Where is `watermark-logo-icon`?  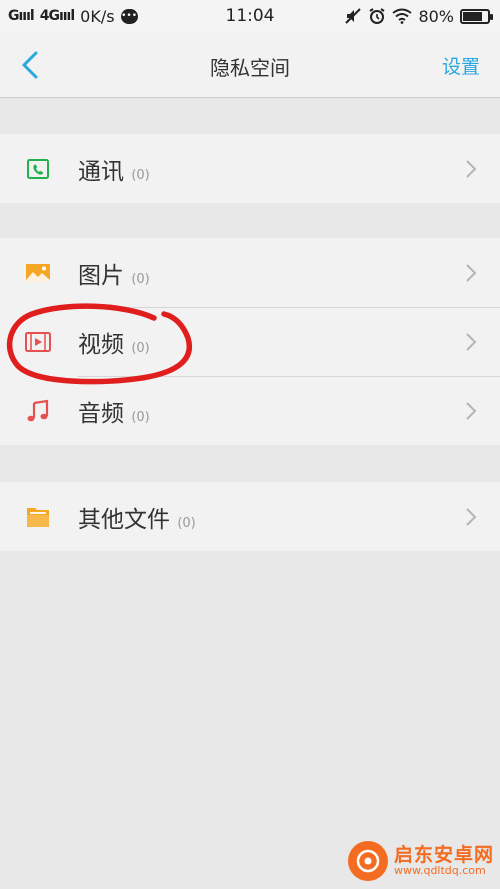 watermark-logo-icon is located at coordinates (367, 861).